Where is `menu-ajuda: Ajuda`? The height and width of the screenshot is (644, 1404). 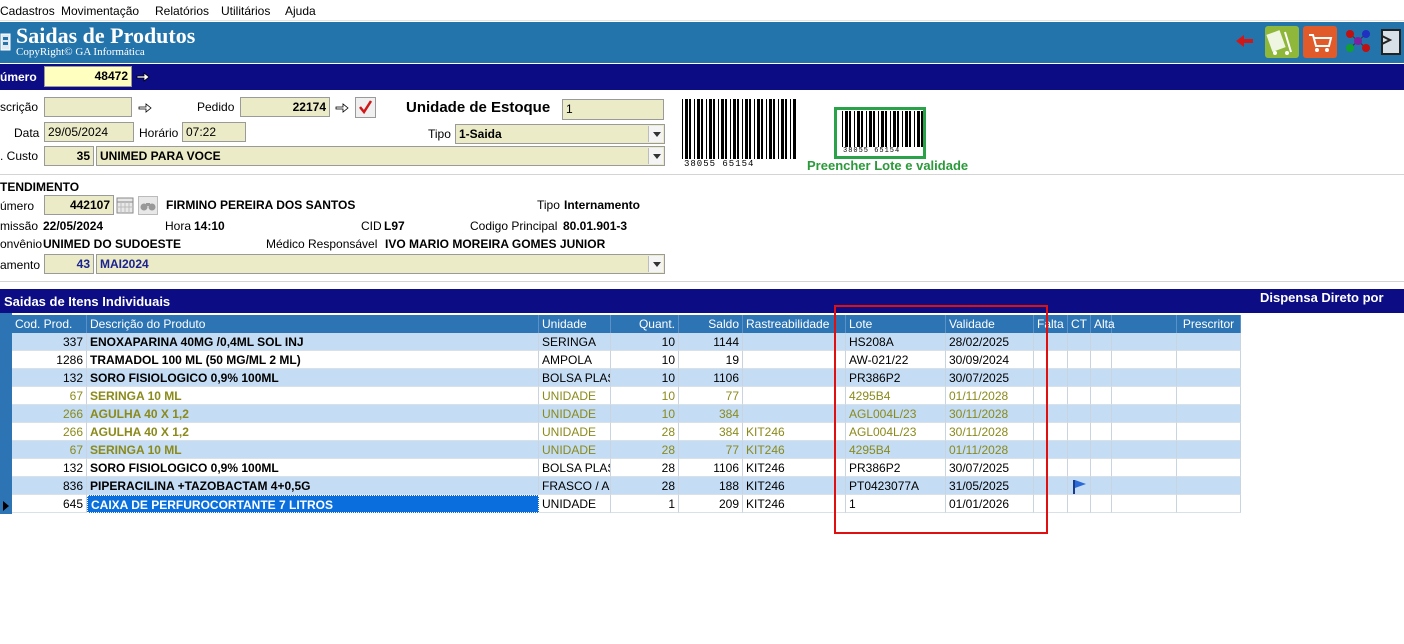 menu-ajuda: Ajuda is located at coordinates (300, 11).